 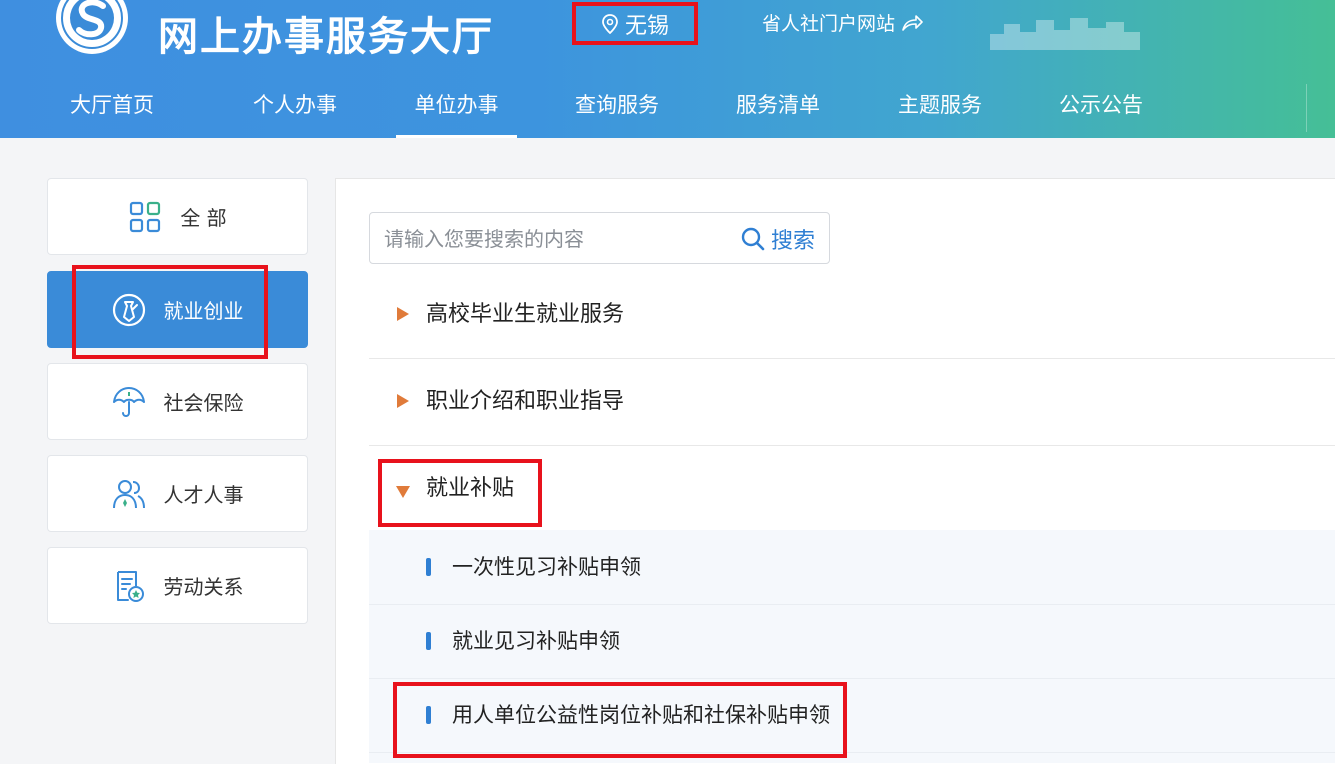 What do you see at coordinates (203, 495) in the screenshot?
I see `sidebar-item-label: 人才人事` at bounding box center [203, 495].